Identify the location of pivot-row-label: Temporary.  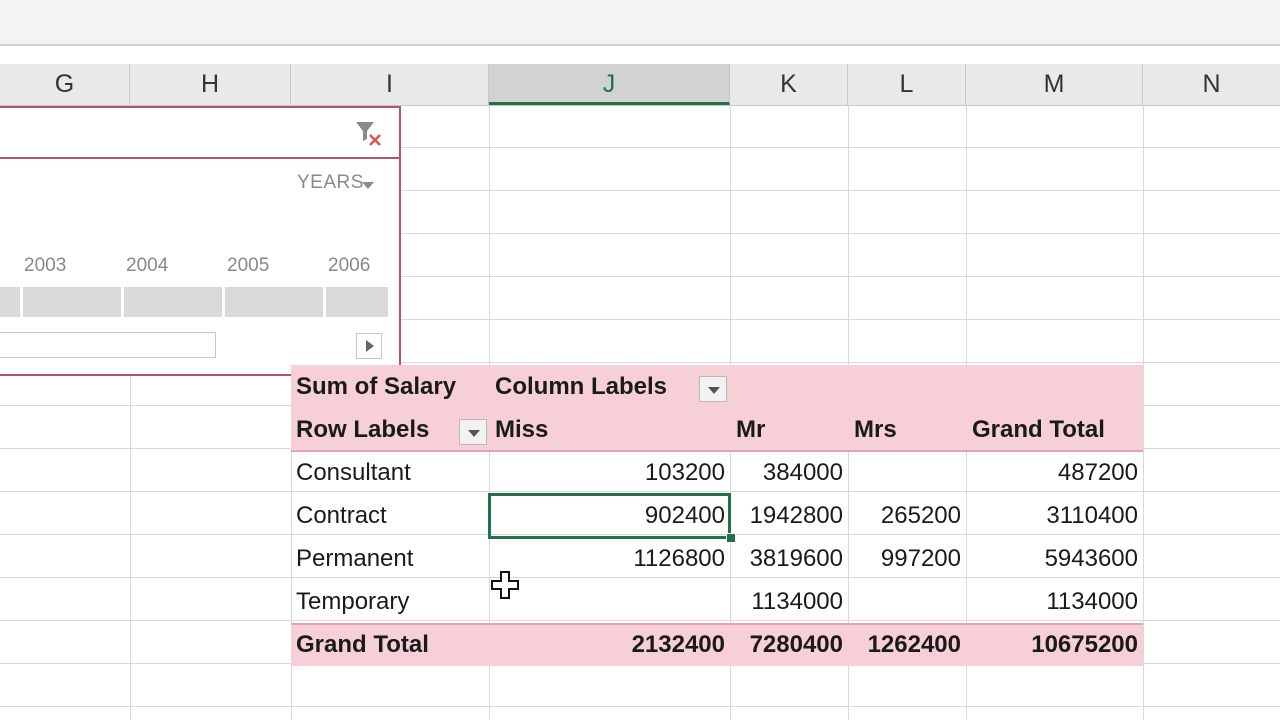
(352, 601).